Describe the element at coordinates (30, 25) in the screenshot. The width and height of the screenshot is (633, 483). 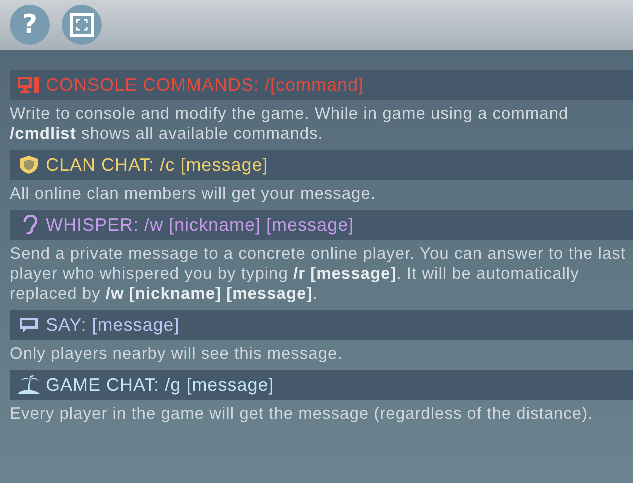
I see `help-button: ?` at that location.